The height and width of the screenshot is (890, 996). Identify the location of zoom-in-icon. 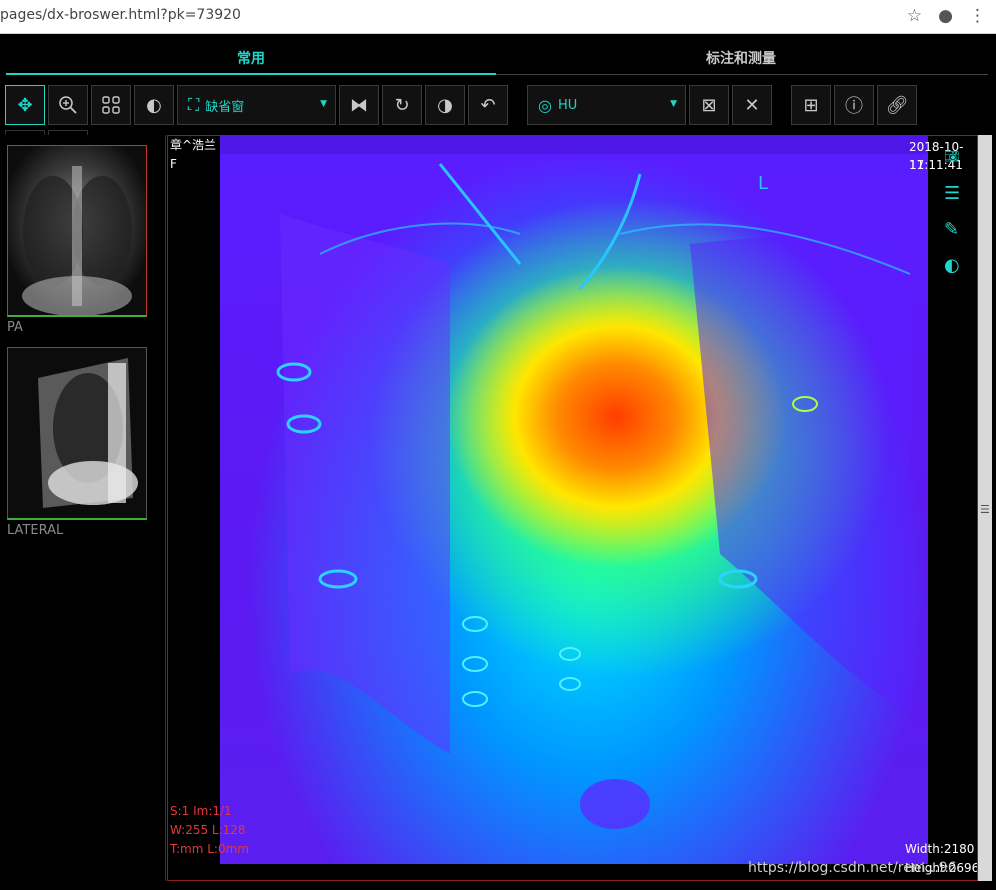
(68, 105).